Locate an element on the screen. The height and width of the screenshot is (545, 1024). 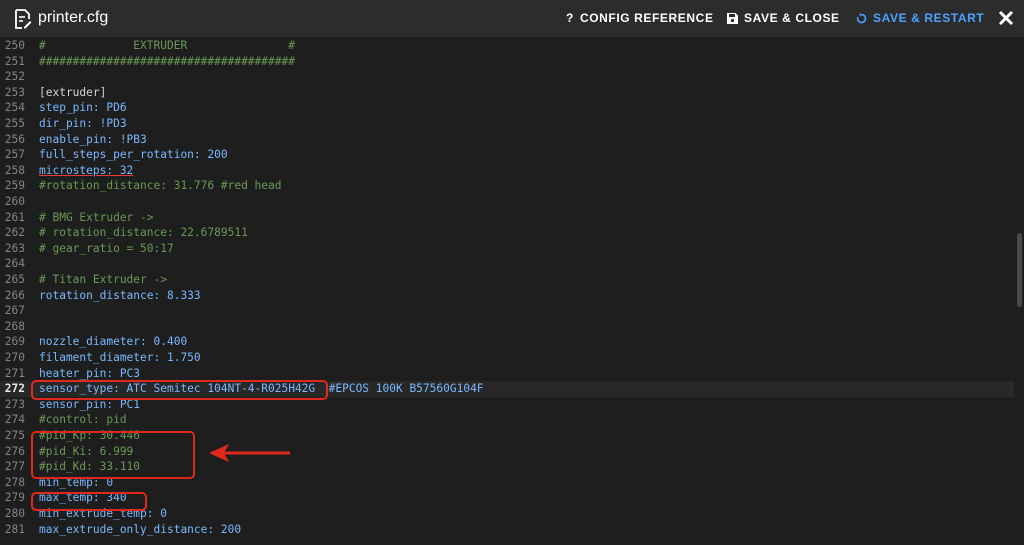
annotation-box-sensor-type is located at coordinates (179, 390).